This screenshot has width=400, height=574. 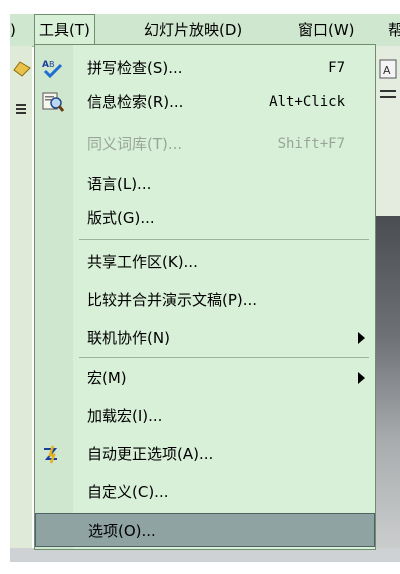 I want to click on menu-bar: ) 工具(T) 幻灯片放映(D) 窗口(W) 帮, so click(x=205, y=30).